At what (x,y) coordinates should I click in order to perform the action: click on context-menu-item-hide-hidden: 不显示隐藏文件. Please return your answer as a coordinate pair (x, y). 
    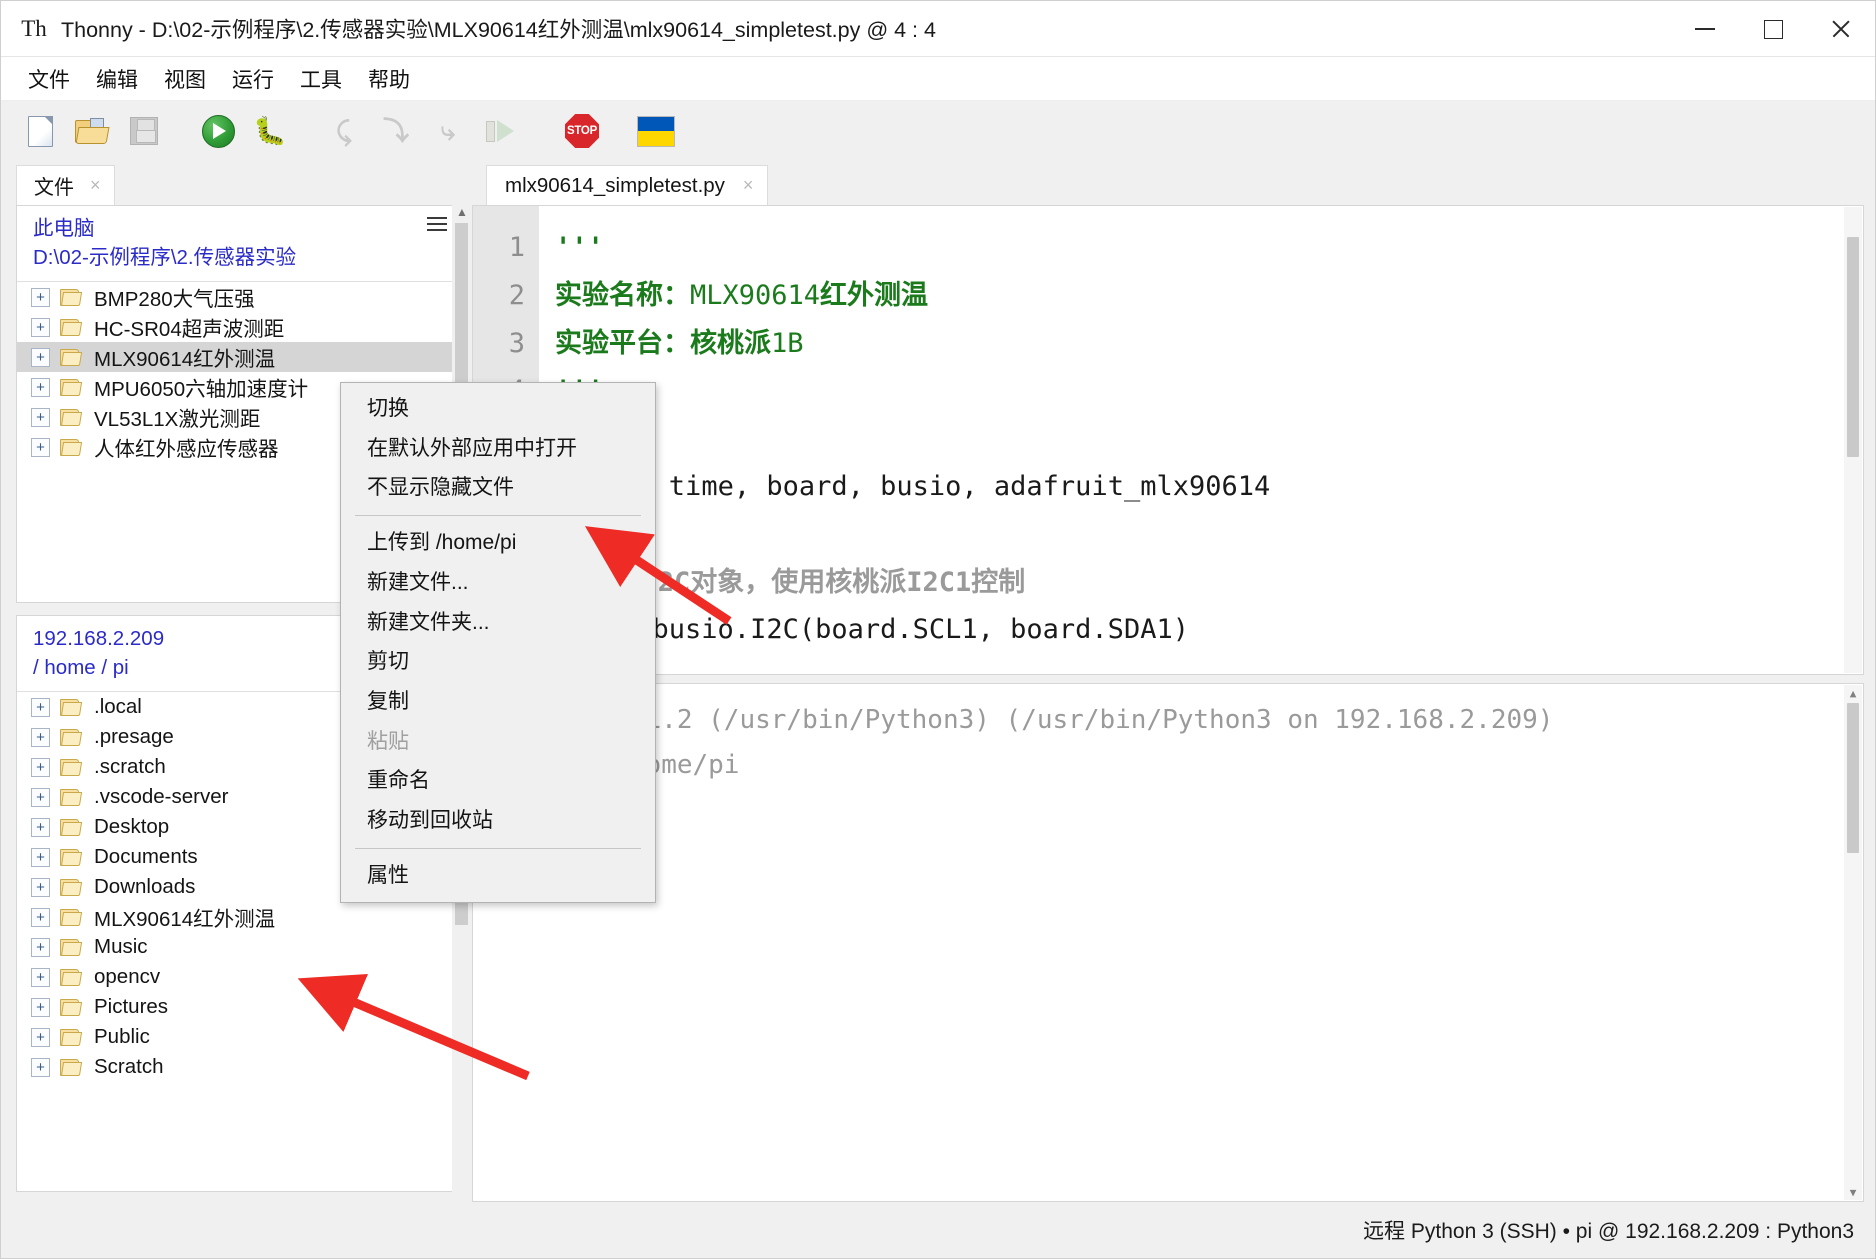
    Looking at the image, I should click on (498, 488).